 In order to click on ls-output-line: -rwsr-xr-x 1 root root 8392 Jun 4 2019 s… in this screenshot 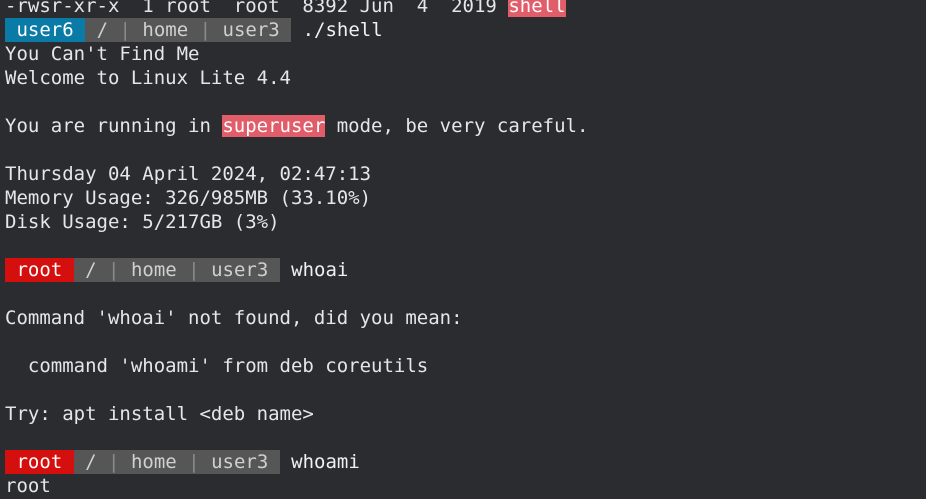, I will do `click(463, 9)`.